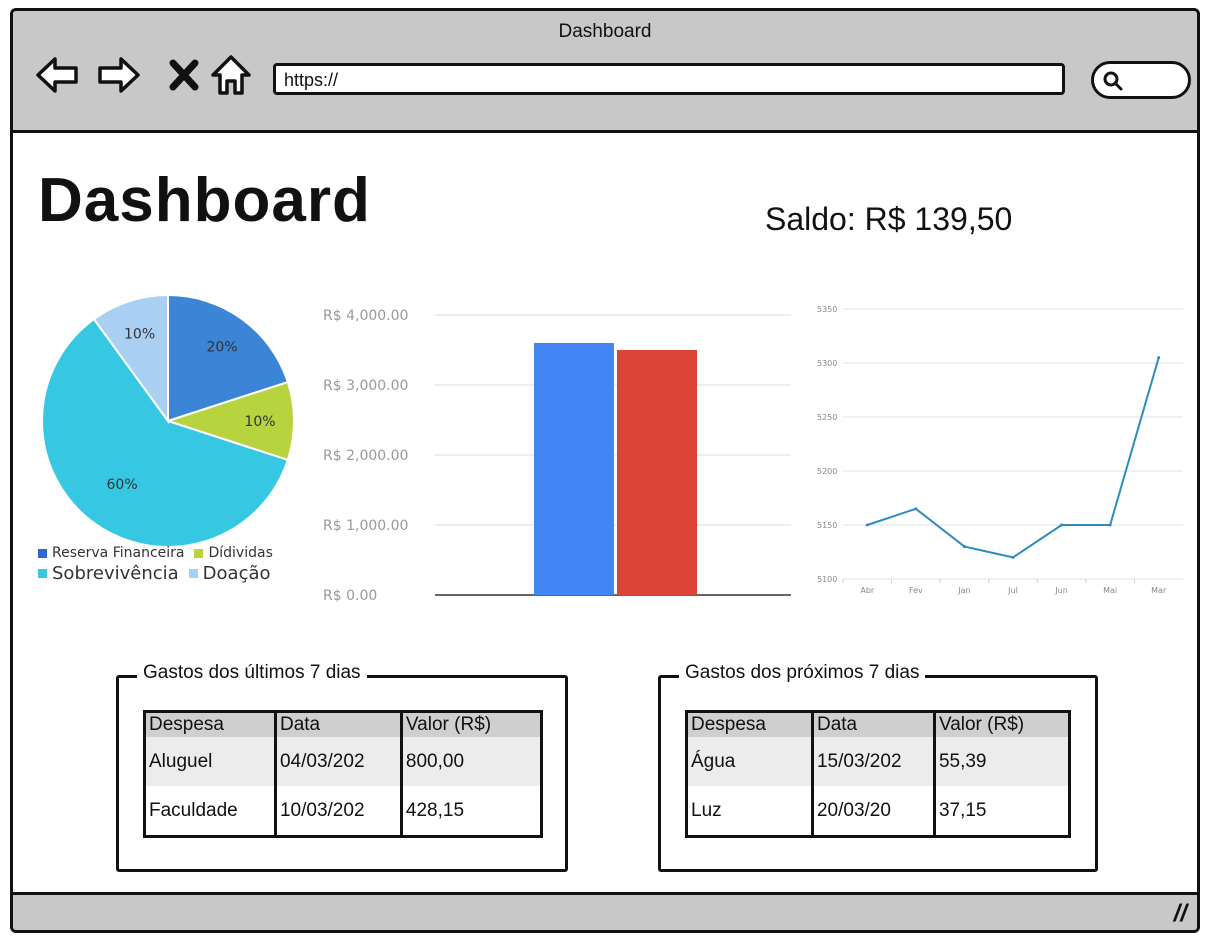 This screenshot has height=937, width=1206. Describe the element at coordinates (337, 811) in the screenshot. I see `table-cell: 10/03/202` at that location.